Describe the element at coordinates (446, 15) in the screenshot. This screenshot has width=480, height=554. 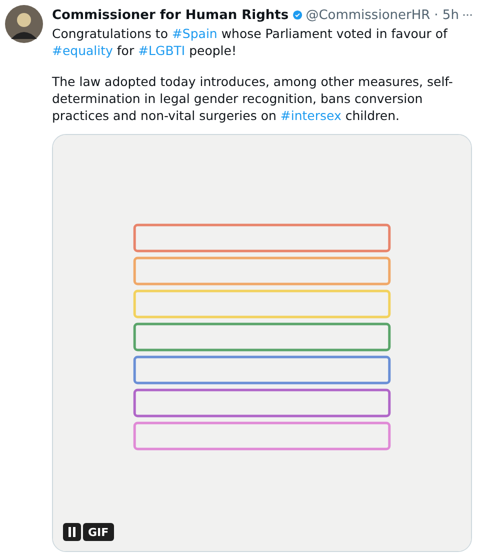
I see `post-time: · 5h` at that location.